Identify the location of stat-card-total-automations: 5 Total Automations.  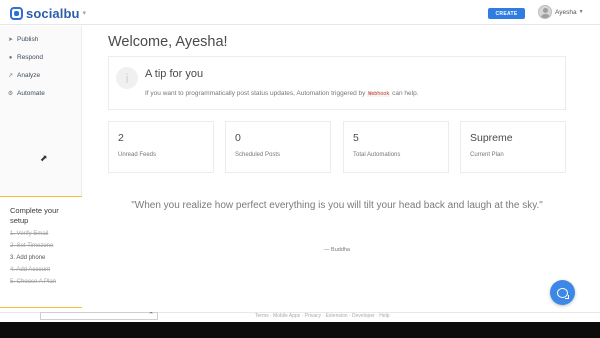
(396, 147).